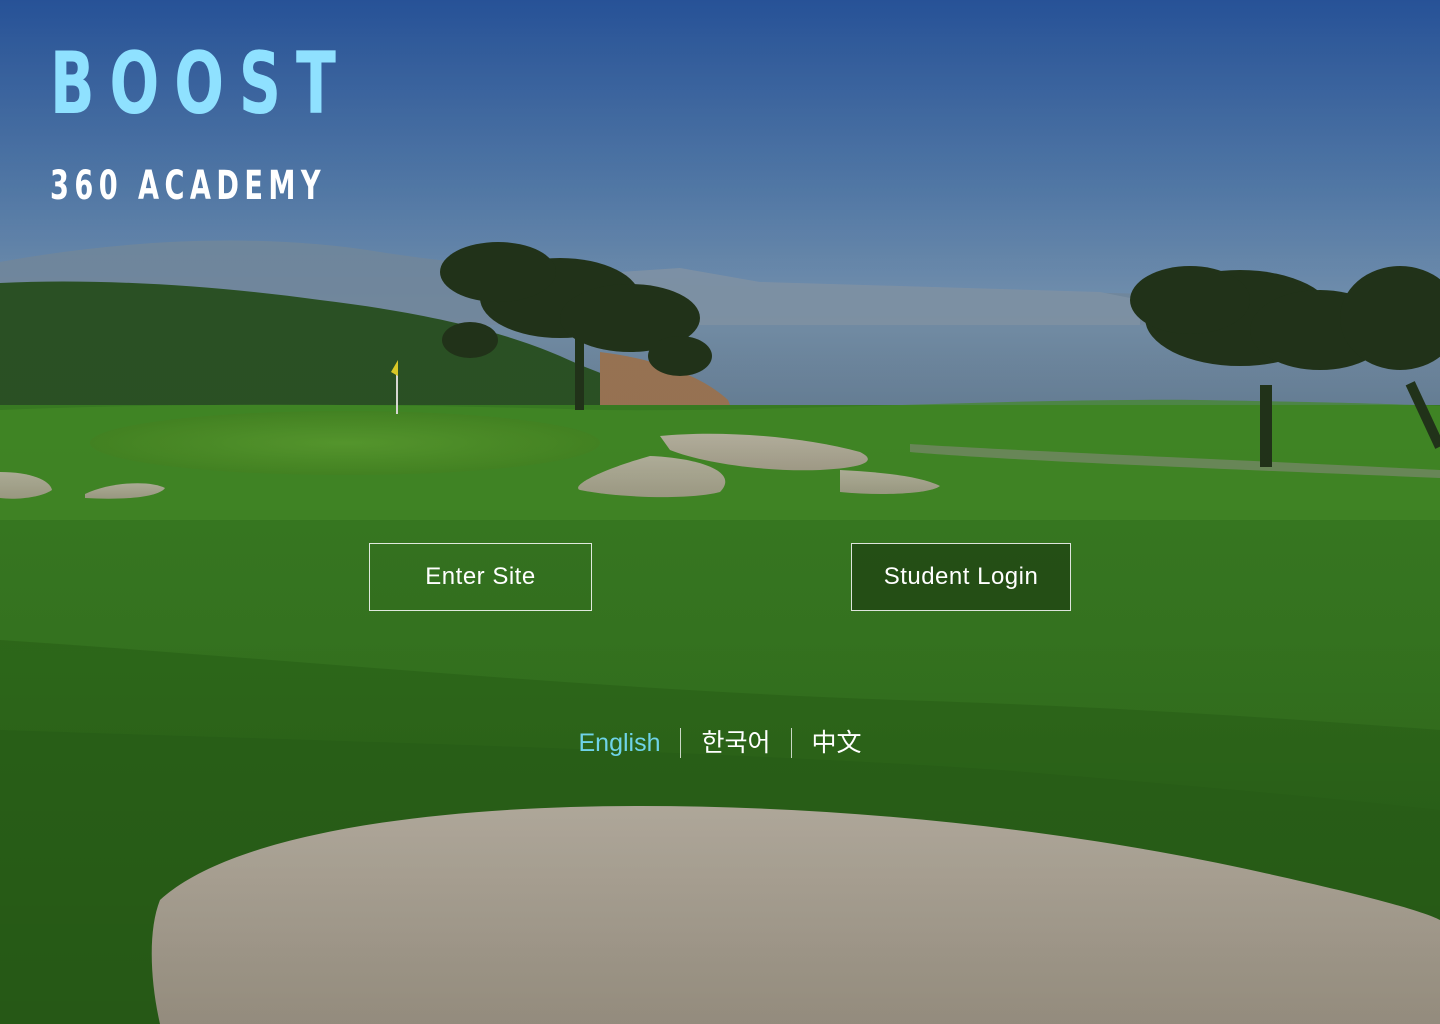 The height and width of the screenshot is (1024, 1440). I want to click on language-selector: English 한국어 中文, so click(720, 743).